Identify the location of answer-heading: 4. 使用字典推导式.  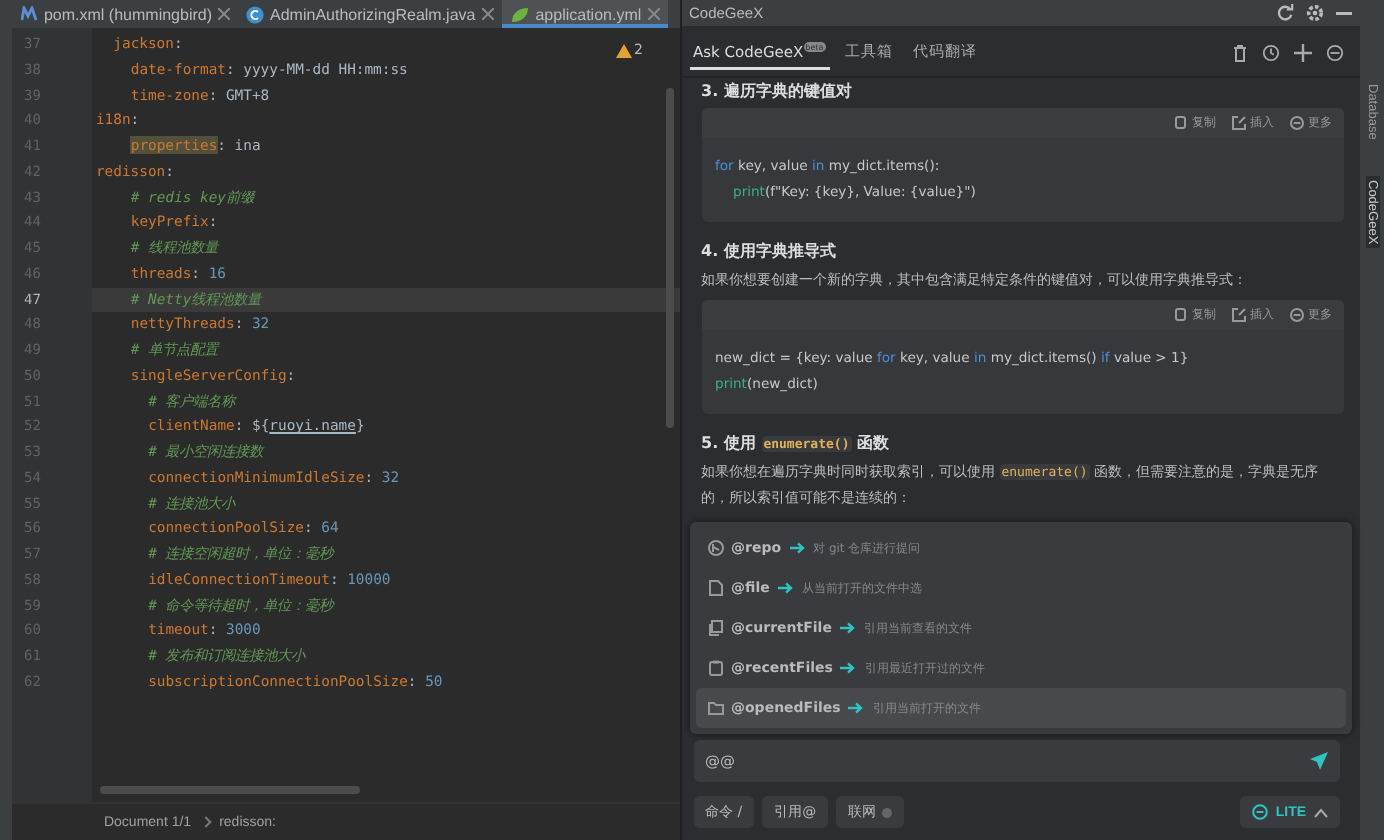
(769, 251).